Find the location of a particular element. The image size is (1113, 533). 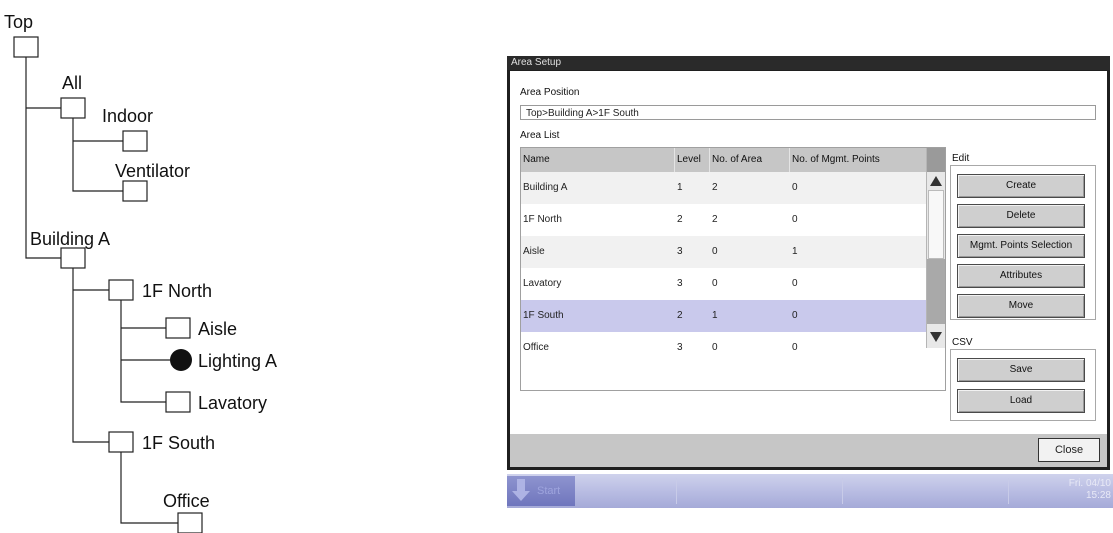

taskbar-clock: Fri. 04/10 15:28 is located at coordinates (1090, 490).